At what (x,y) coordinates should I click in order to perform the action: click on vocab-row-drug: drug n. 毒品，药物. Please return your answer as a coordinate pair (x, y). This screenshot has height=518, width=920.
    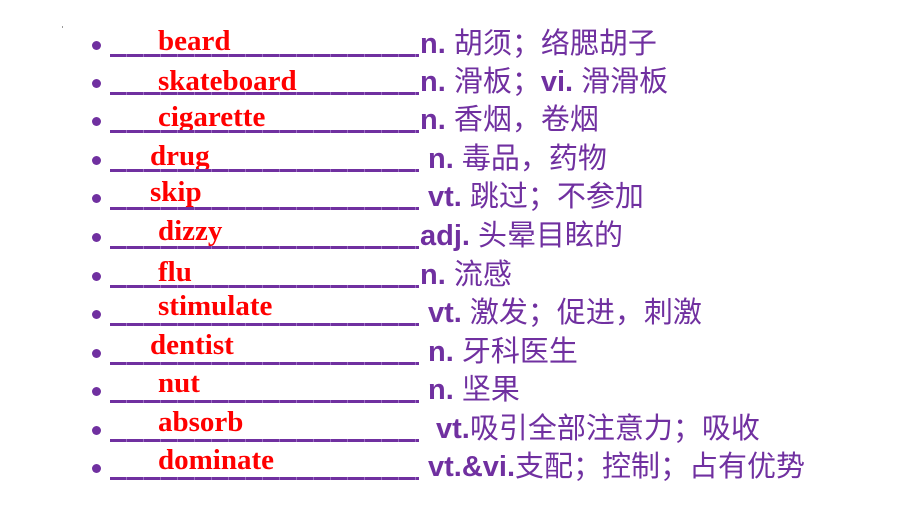
    Looking at the image, I should click on (460, 158).